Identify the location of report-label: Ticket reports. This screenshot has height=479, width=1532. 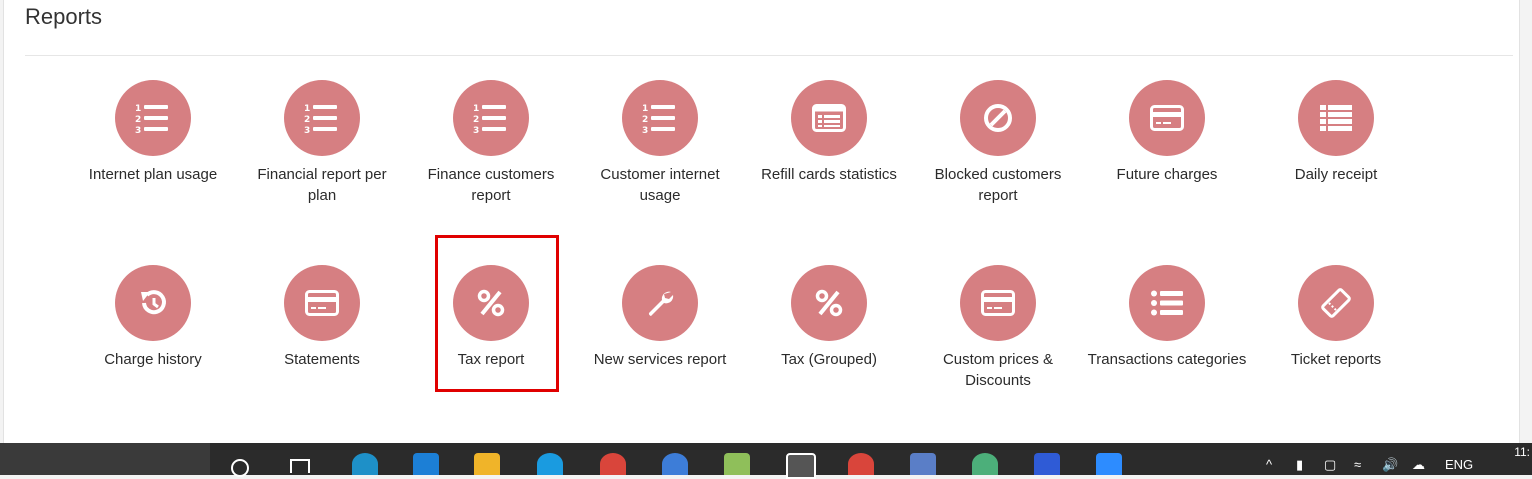
(1336, 359).